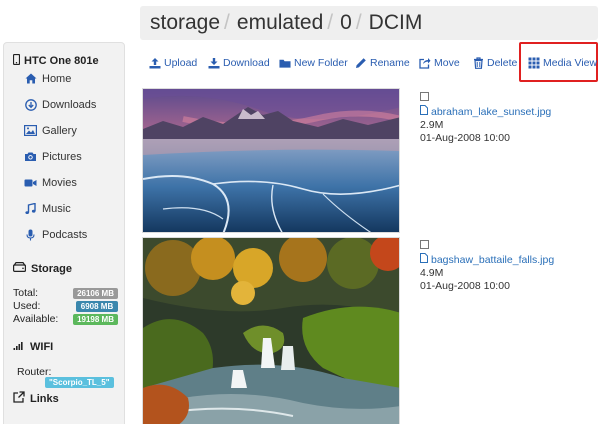 This screenshot has height=424, width=600. I want to click on upload-button: Upload, so click(173, 63).